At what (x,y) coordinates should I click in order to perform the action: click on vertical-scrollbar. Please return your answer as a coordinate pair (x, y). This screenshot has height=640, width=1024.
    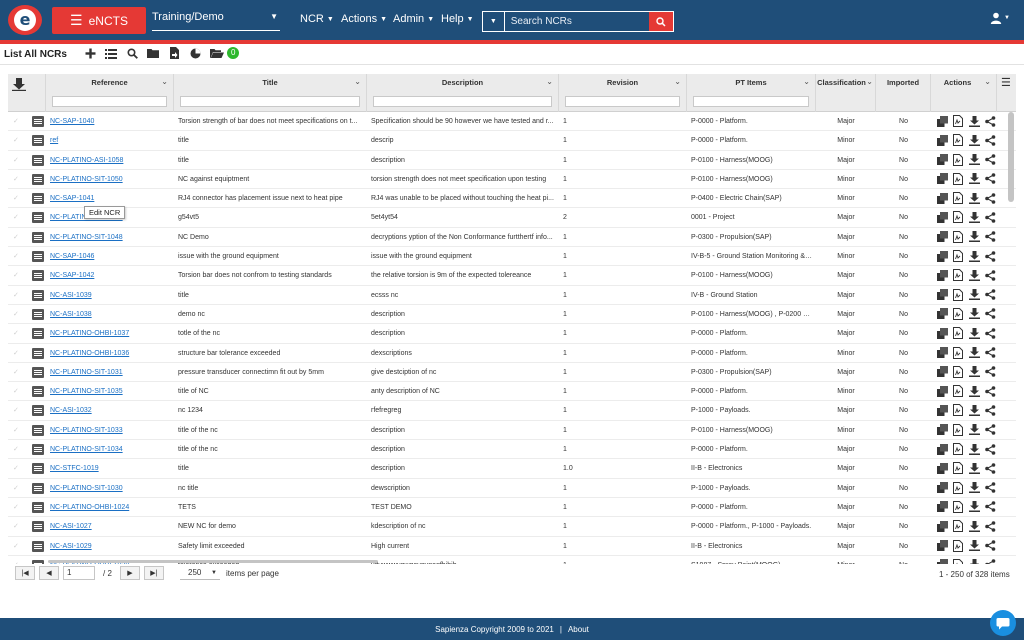
    Looking at the image, I should click on (1011, 157).